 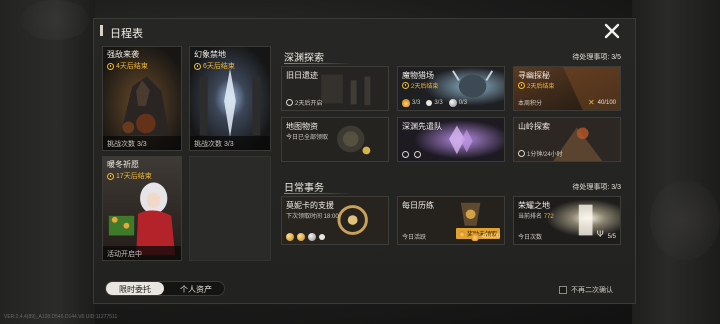 I want to click on tile-secret-exploration: 寻幽探秘 2天后结束 本周积分 ✕ 40/100, so click(x=567, y=88).